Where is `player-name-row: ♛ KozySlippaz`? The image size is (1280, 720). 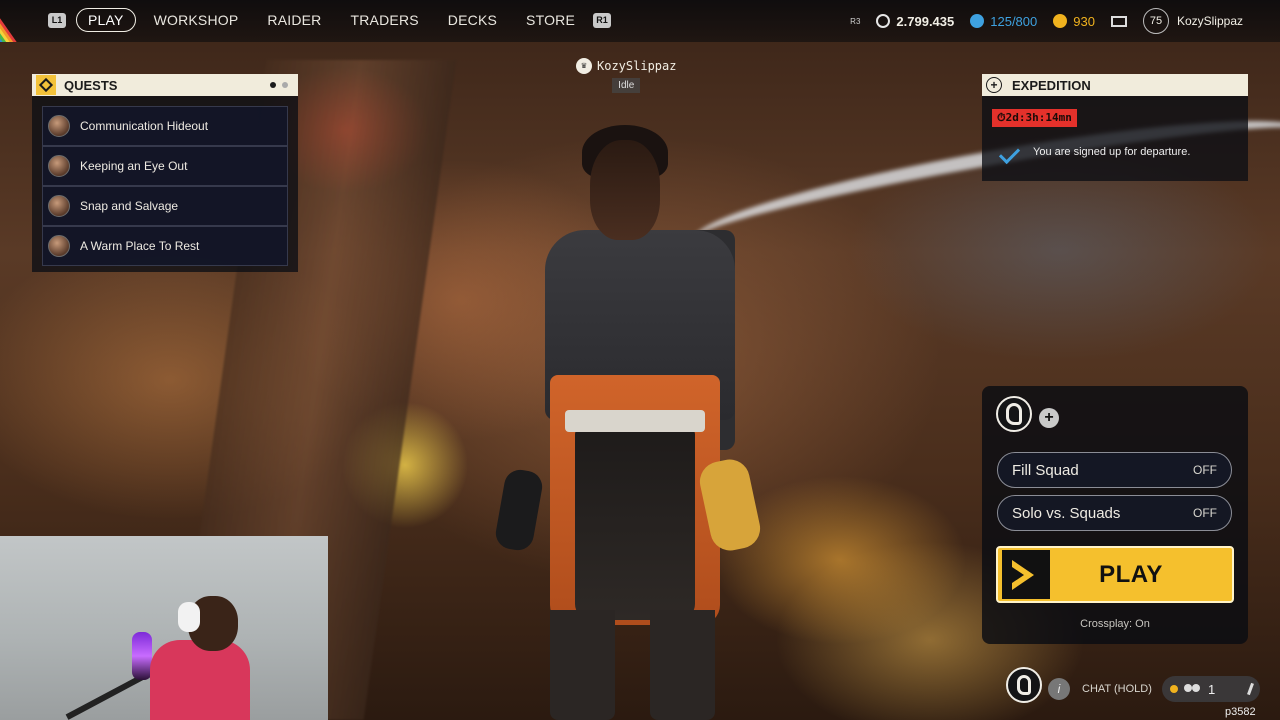
player-name-row: ♛ KozySlippaz is located at coordinates (626, 66).